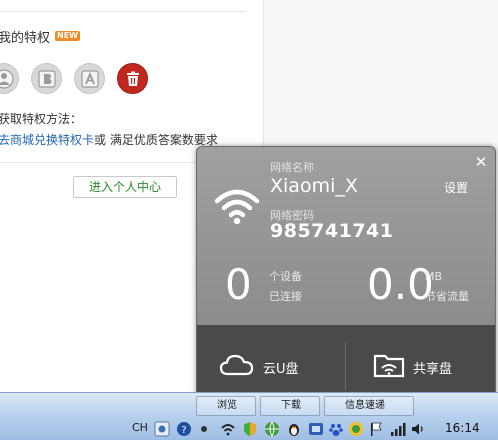 The height and width of the screenshot is (440, 498). What do you see at coordinates (400, 284) in the screenshot?
I see `traffic-value: 0.0` at bounding box center [400, 284].